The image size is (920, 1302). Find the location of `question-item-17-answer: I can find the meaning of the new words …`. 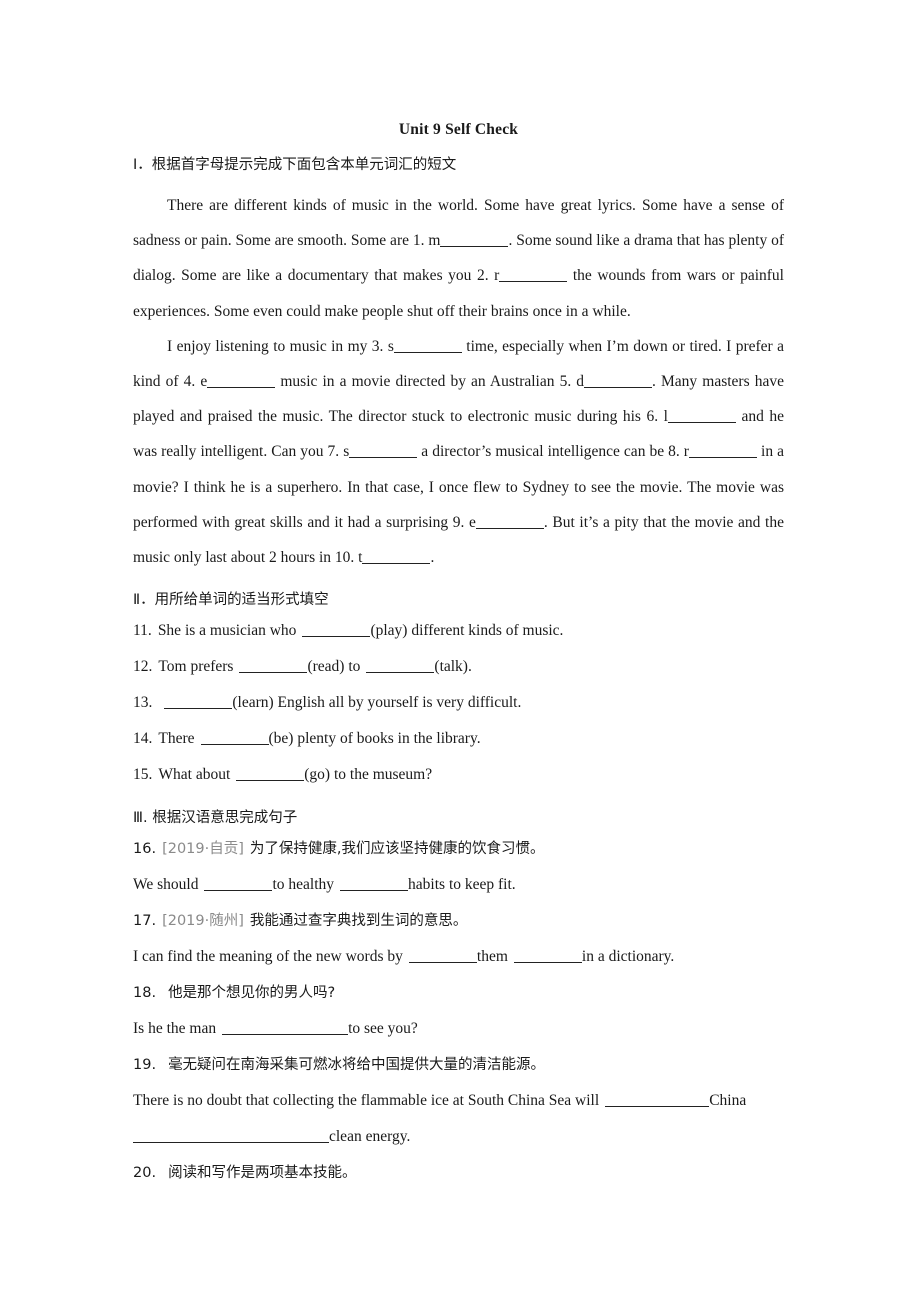

question-item-17-answer: I can find the meaning of the new words … is located at coordinates (458, 957).